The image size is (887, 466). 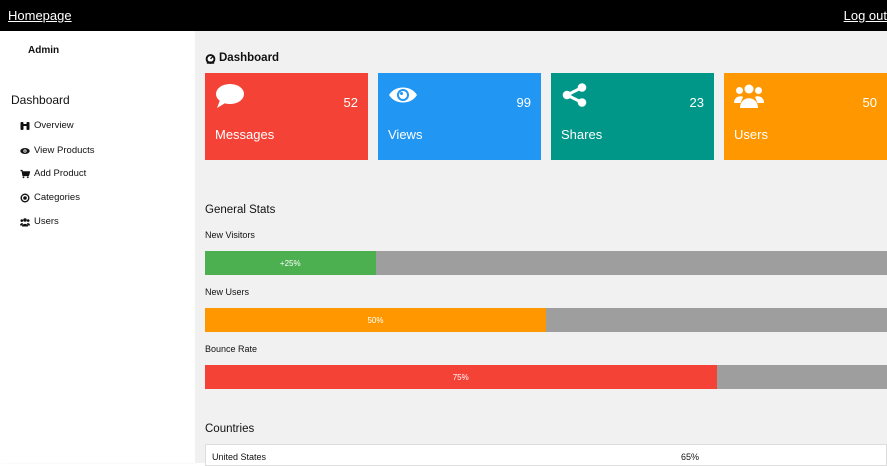 I want to click on sidebar-item-categories: Categories, so click(x=49, y=197).